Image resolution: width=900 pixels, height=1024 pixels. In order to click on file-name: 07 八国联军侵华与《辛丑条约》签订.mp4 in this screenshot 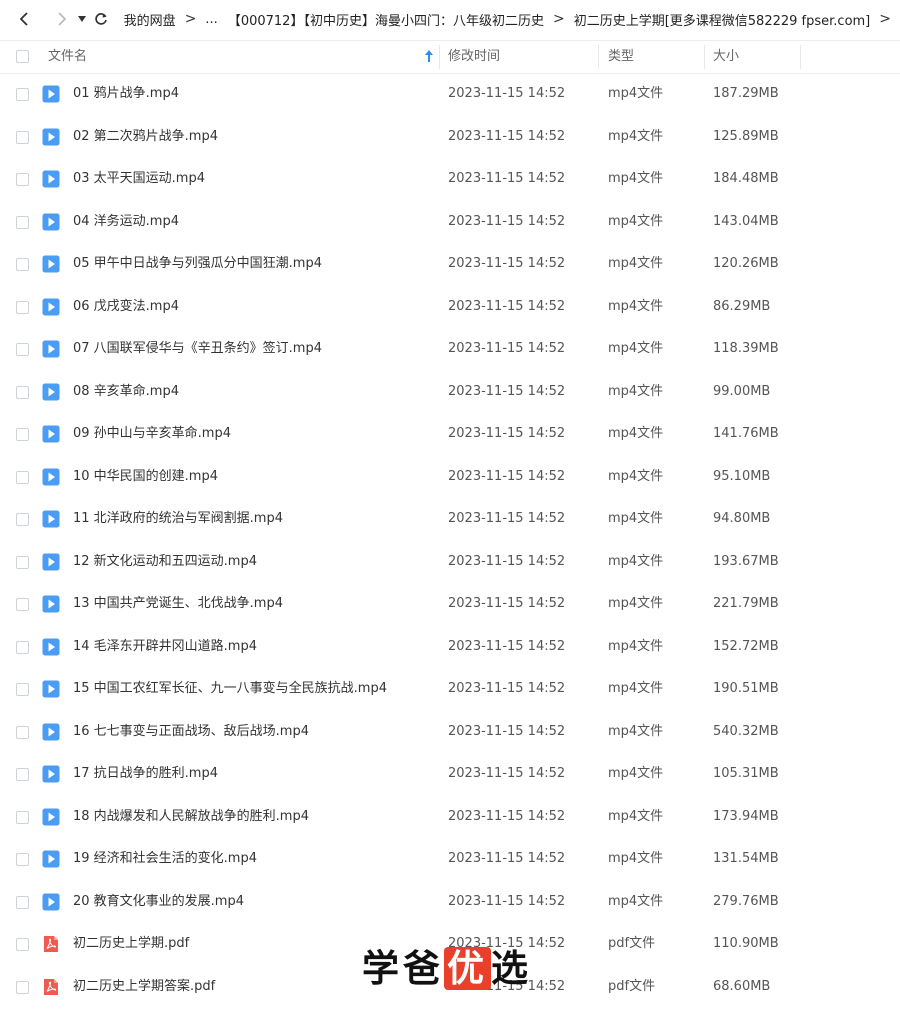, I will do `click(197, 349)`.